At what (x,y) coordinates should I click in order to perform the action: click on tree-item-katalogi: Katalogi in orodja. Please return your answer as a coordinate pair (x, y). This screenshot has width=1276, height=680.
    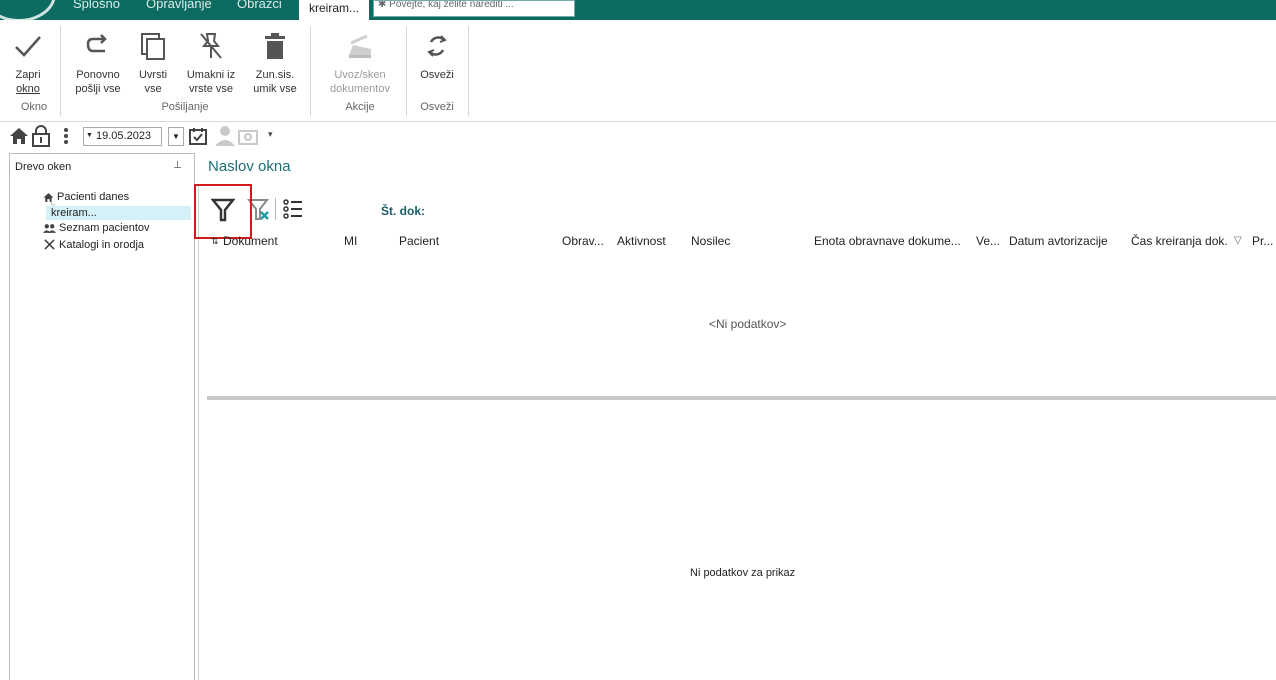
    Looking at the image, I should click on (93, 244).